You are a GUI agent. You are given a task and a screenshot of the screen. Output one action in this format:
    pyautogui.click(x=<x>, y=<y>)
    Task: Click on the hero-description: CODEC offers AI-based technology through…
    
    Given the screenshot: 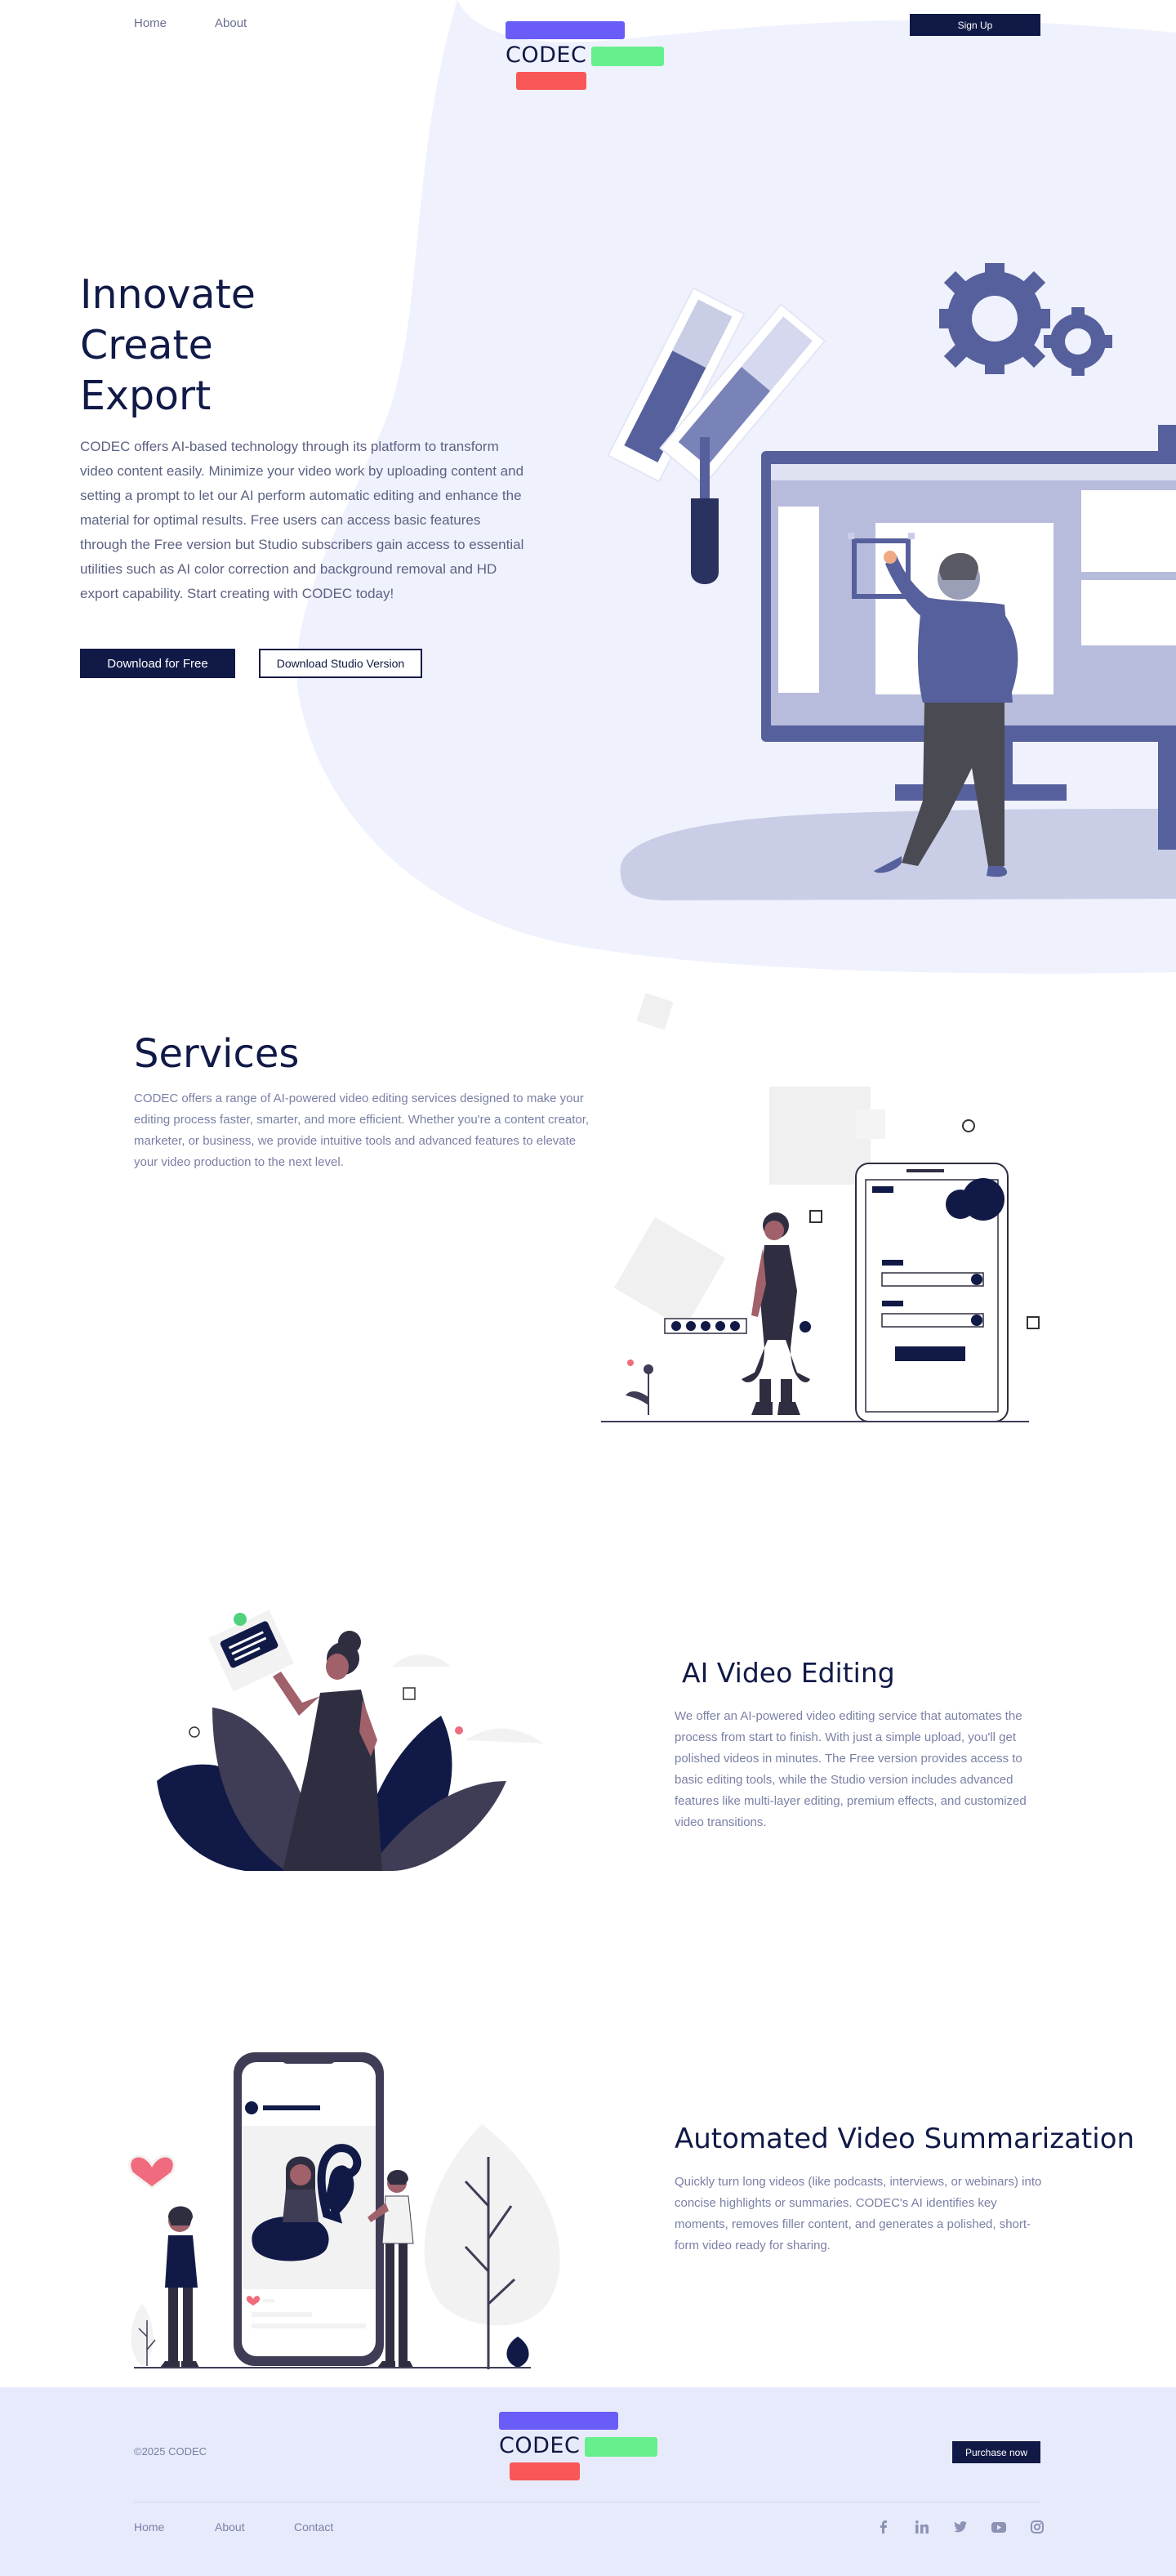 What is the action you would take?
    pyautogui.click(x=302, y=520)
    